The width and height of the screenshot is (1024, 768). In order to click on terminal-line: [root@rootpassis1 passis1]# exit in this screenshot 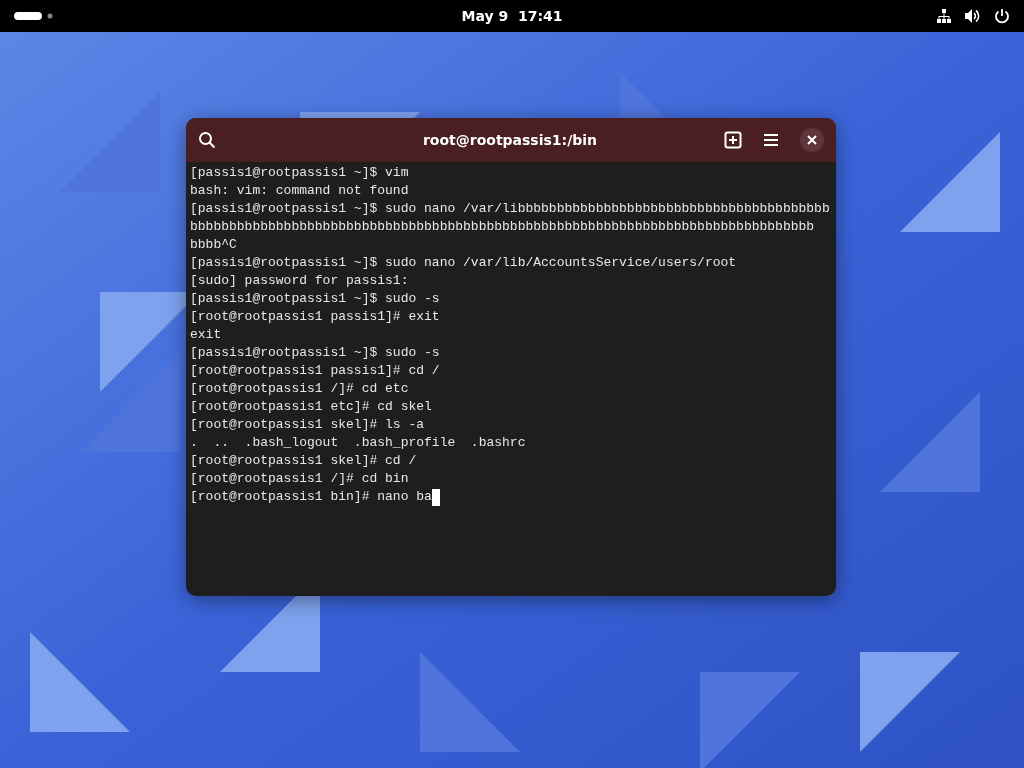, I will do `click(315, 317)`.